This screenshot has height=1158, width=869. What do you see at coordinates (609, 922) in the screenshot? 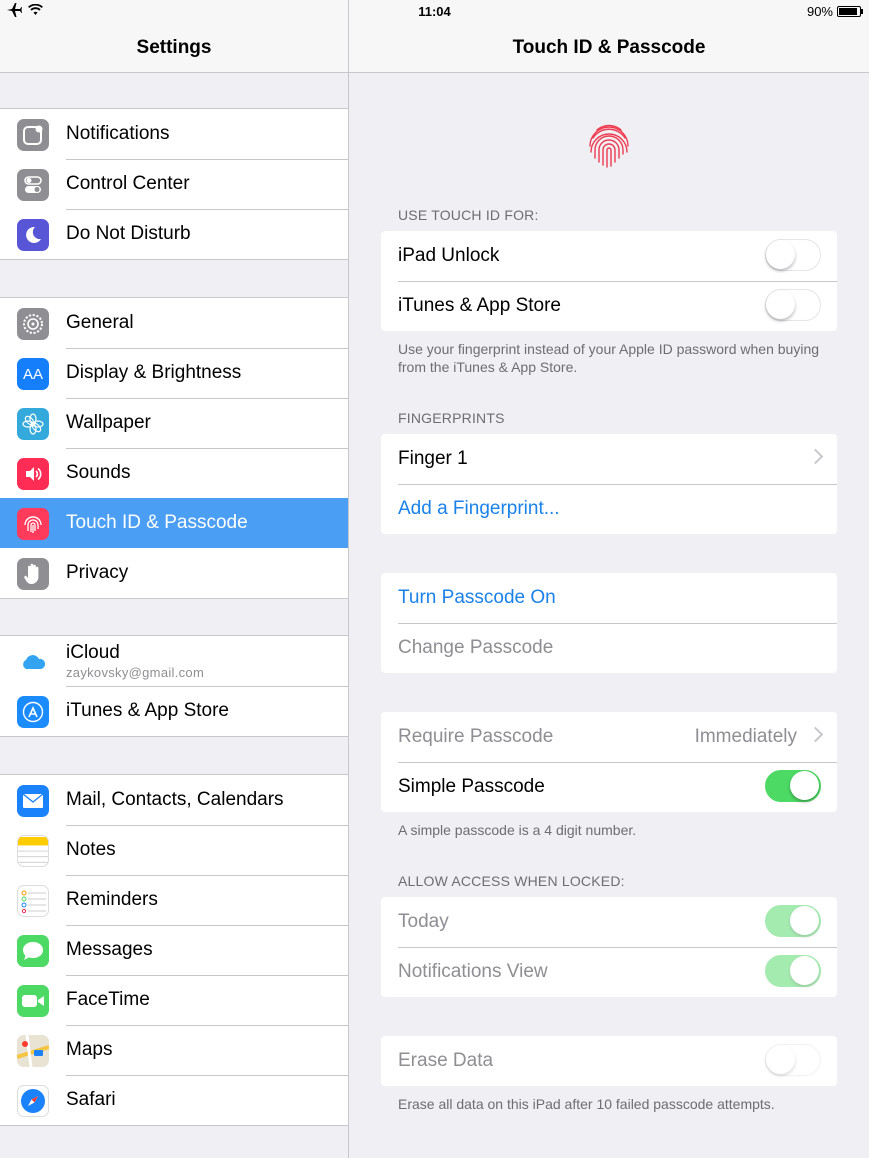
I see `today-row: Today` at bounding box center [609, 922].